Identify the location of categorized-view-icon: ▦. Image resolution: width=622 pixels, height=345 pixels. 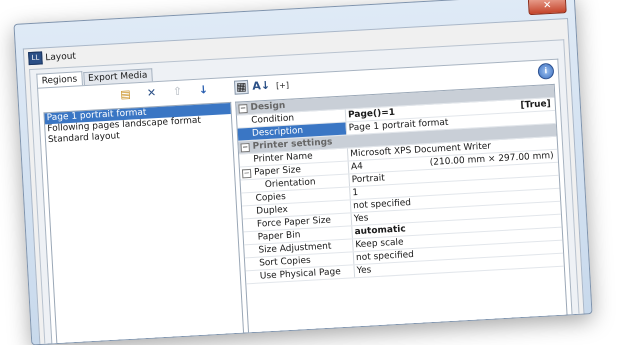
(241, 87).